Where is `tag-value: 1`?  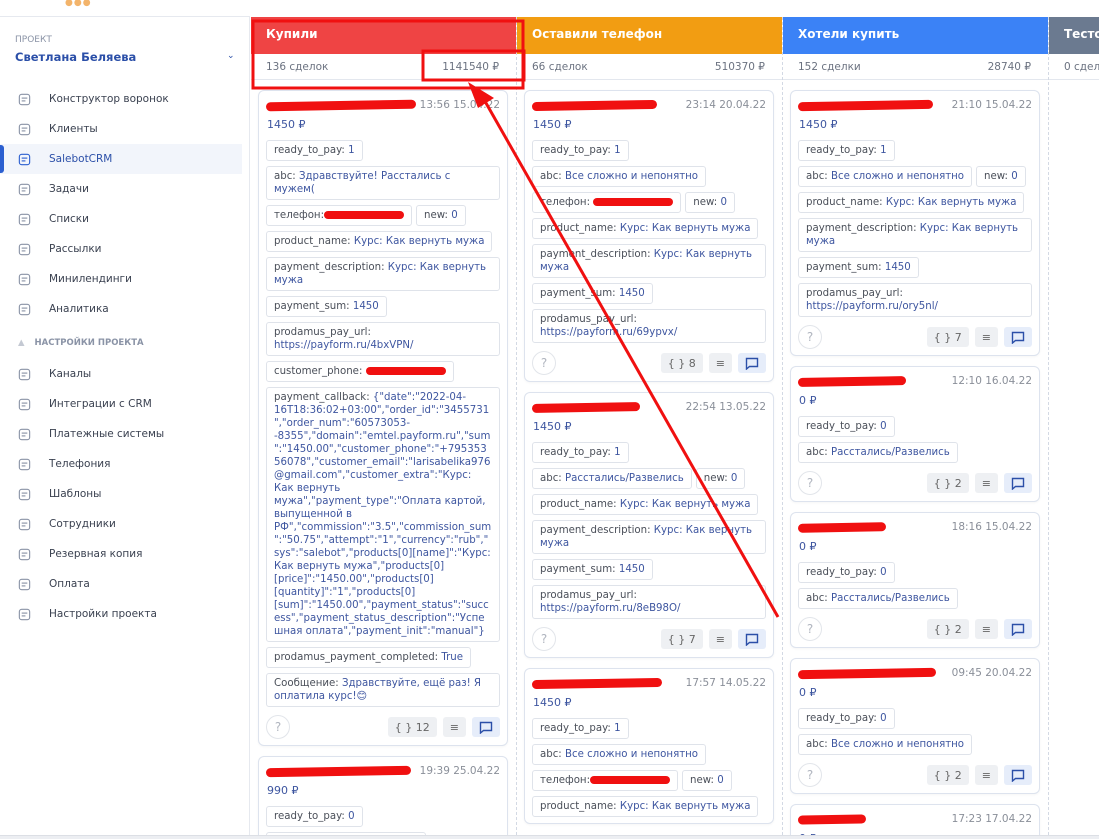 tag-value: 1 is located at coordinates (617, 728).